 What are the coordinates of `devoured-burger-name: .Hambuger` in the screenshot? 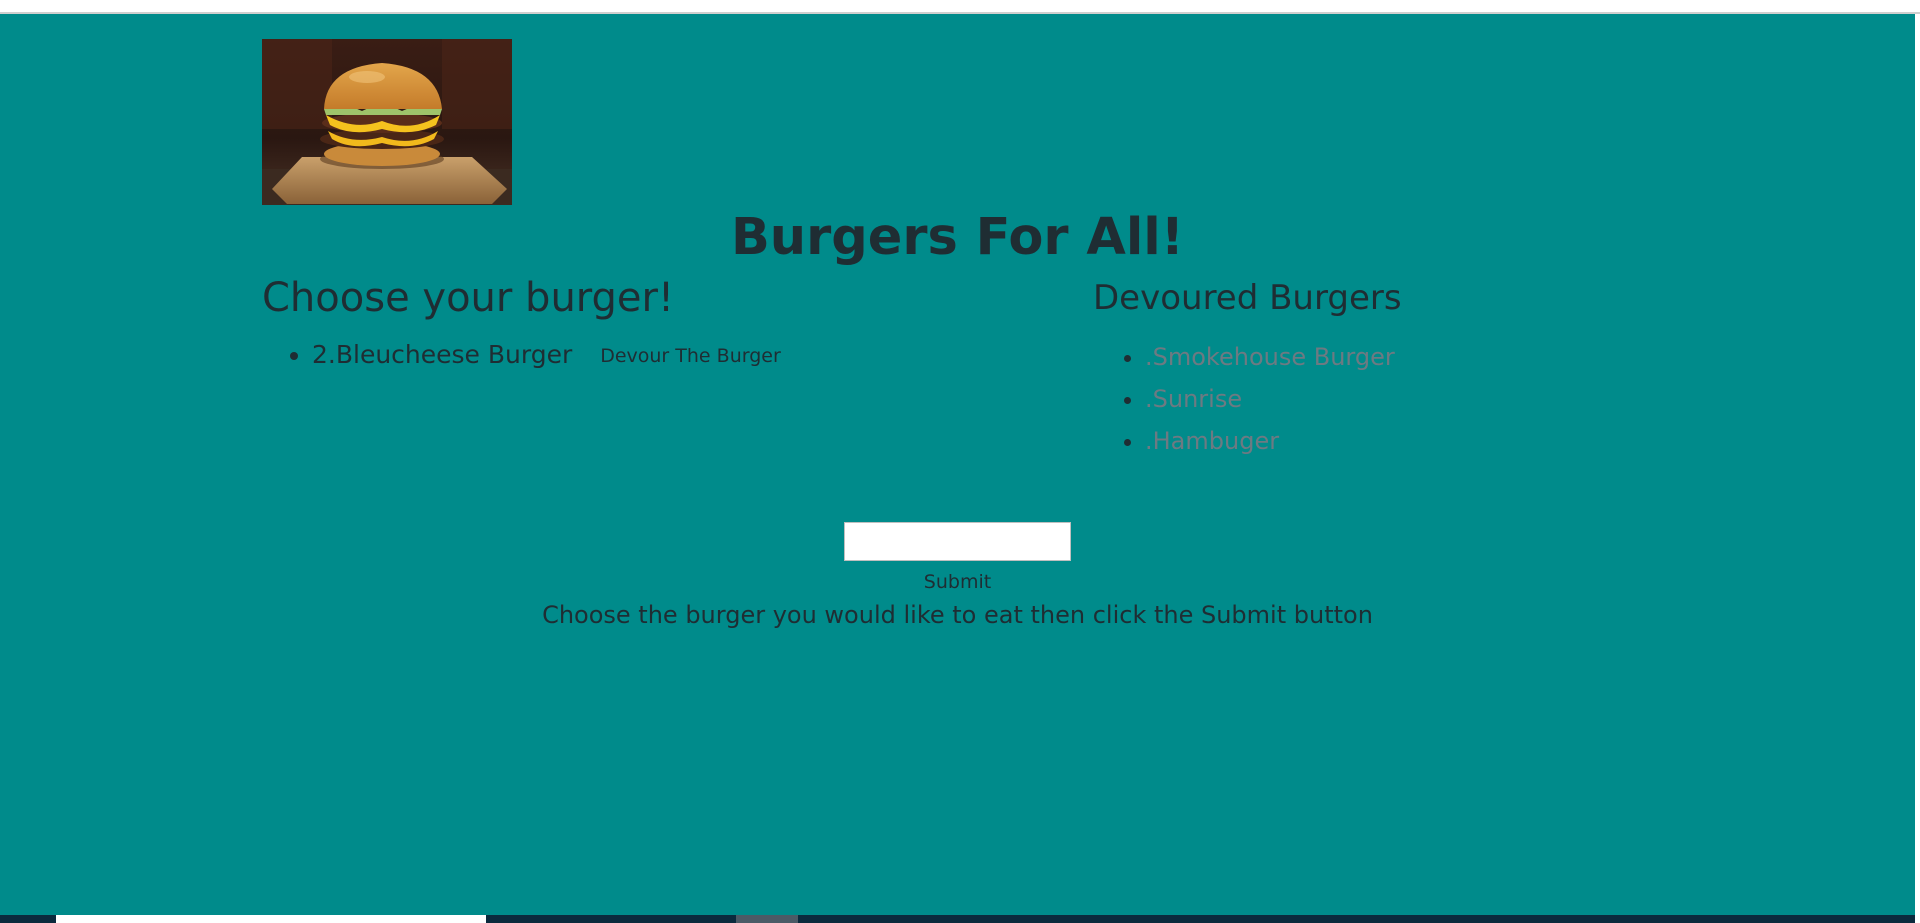 It's located at (1212, 441).